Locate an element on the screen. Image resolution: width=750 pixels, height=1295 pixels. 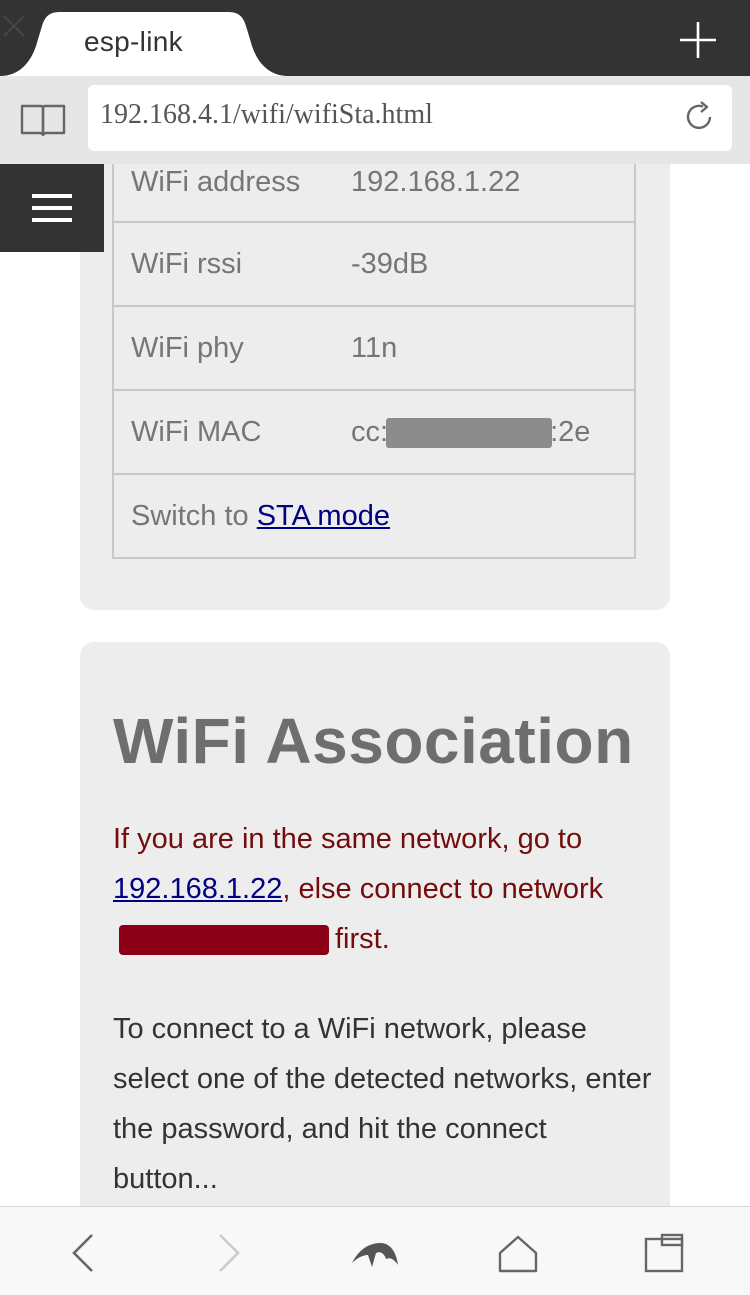
table-row: WiFi phy 11n is located at coordinates (374, 348).